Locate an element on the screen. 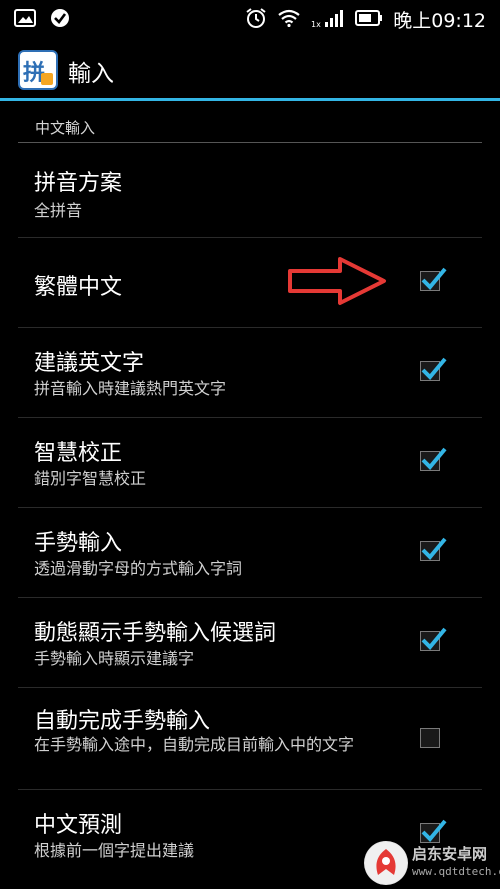  clock-time: 晚上09:12 is located at coordinates (439, 21).